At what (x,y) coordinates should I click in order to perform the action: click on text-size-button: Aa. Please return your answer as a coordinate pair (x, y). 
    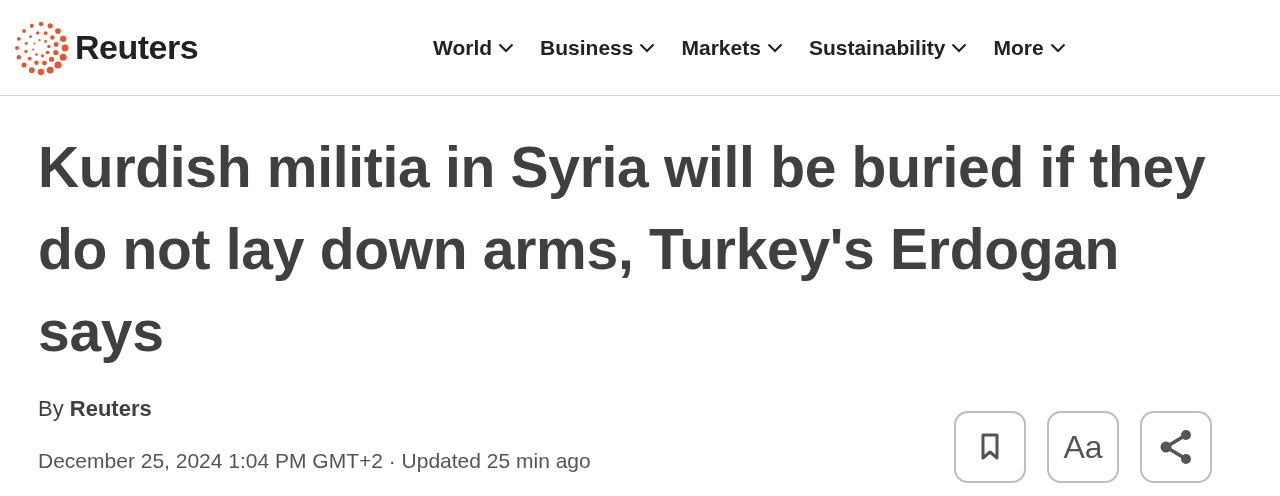
    Looking at the image, I should click on (1083, 446).